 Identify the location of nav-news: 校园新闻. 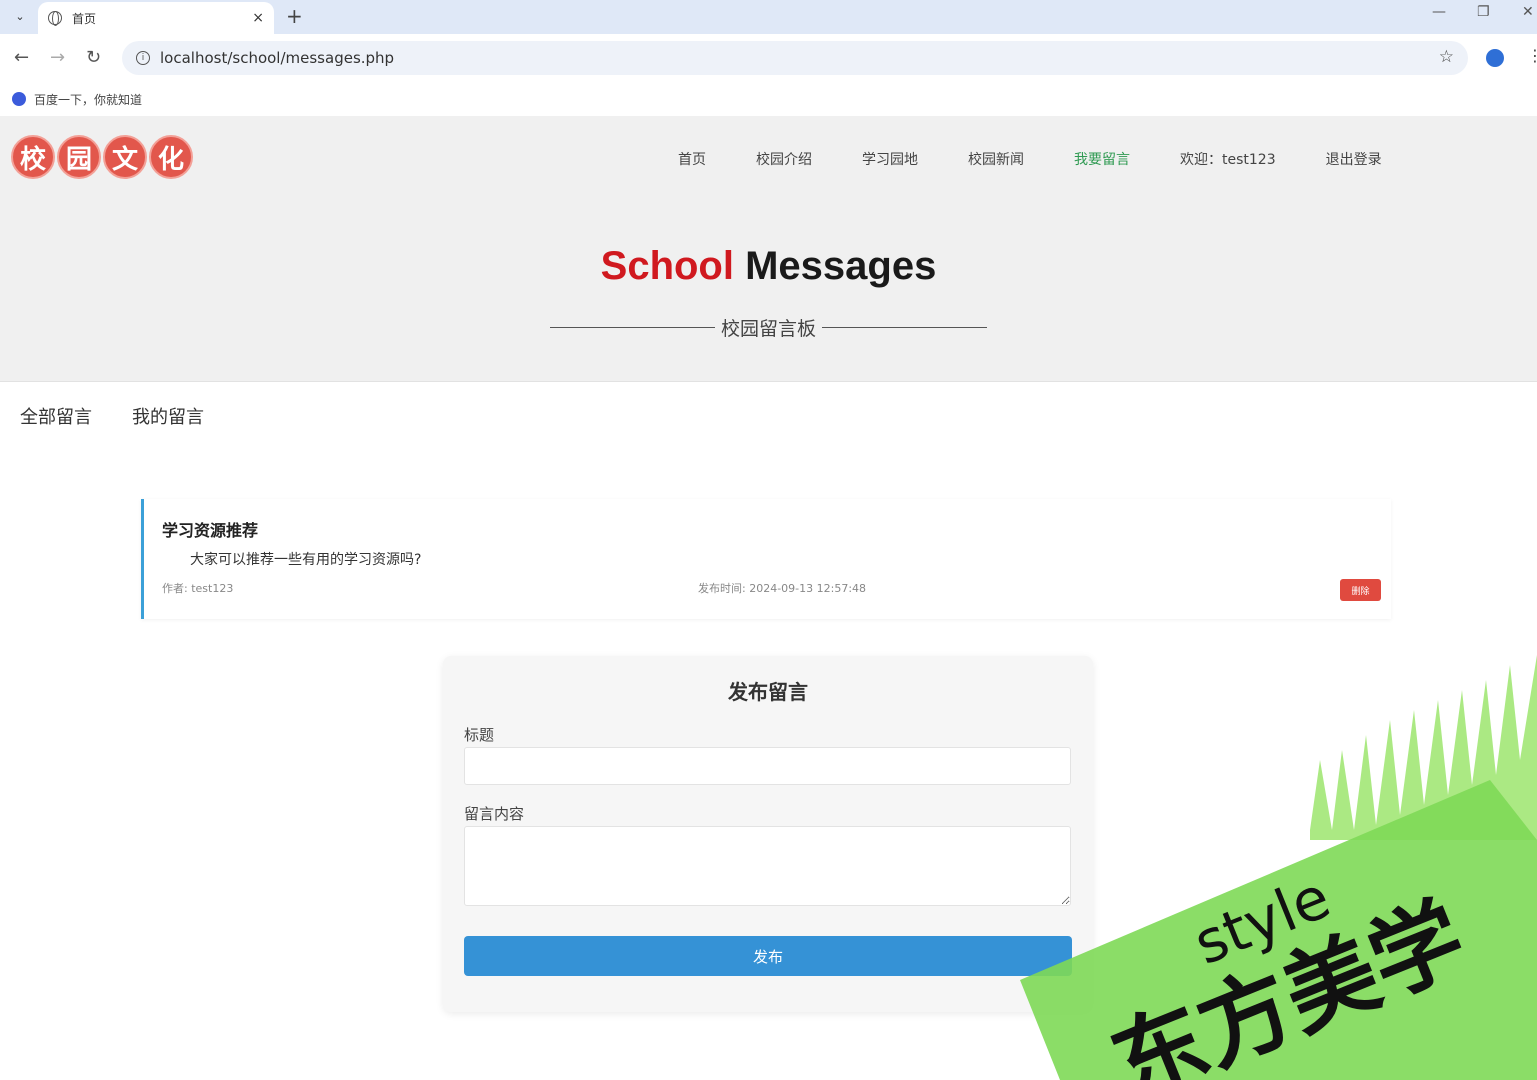
(996, 159).